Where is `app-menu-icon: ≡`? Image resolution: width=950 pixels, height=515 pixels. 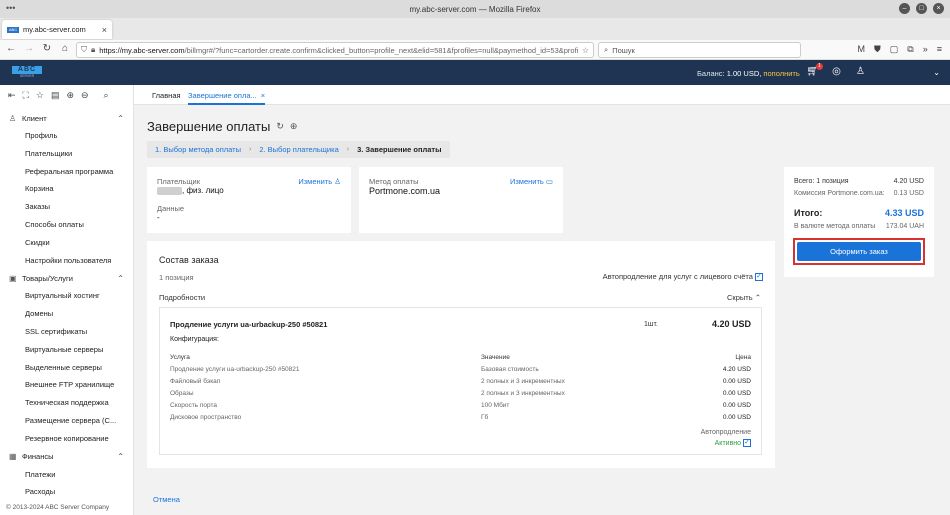
app-menu-icon: ≡ is located at coordinates (939, 49).